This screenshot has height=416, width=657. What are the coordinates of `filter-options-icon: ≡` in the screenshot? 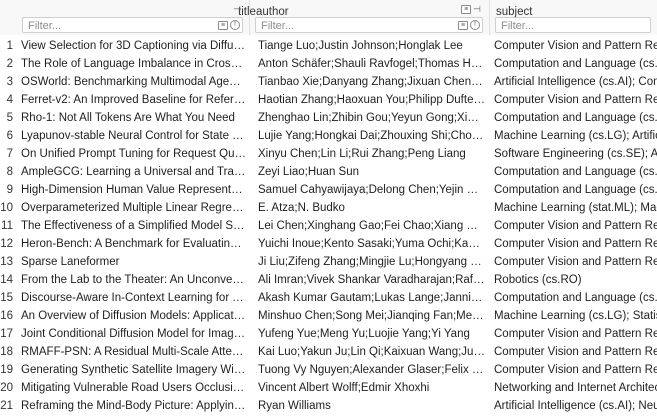 It's located at (463, 25).